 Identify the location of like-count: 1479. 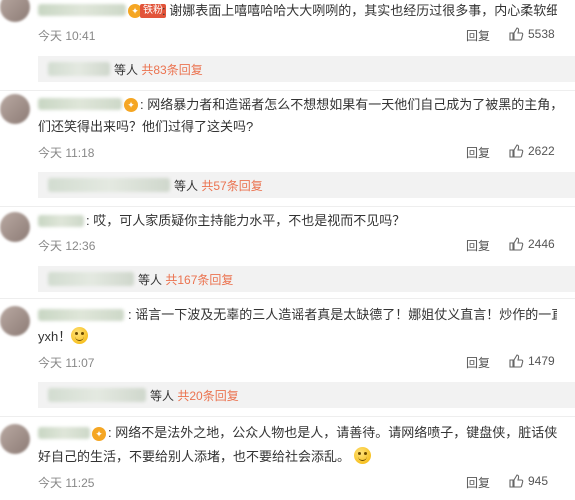
(541, 361).